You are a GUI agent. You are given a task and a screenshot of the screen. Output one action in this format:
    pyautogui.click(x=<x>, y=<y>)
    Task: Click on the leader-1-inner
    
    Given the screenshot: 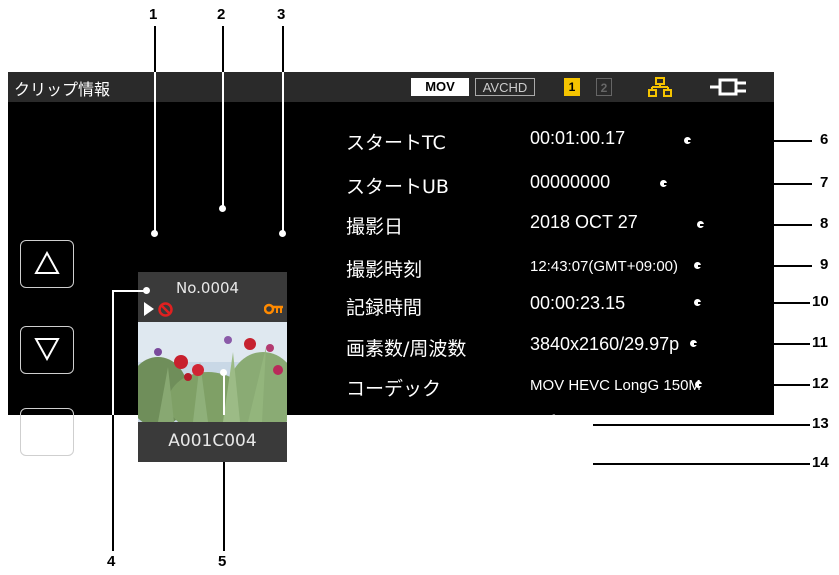 What is the action you would take?
    pyautogui.click(x=155, y=152)
    